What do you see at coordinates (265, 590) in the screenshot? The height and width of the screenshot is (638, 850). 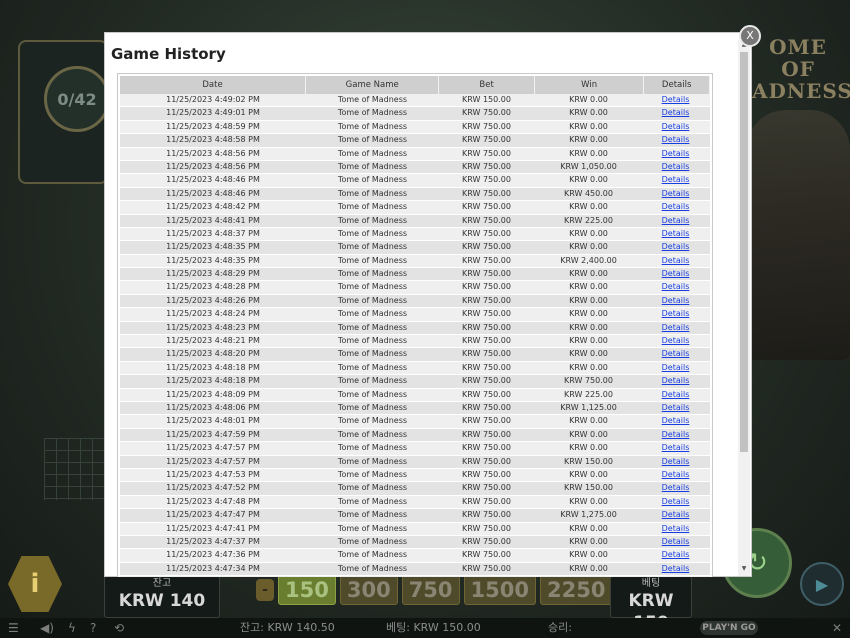 I see `bet-decrease-button: -` at bounding box center [265, 590].